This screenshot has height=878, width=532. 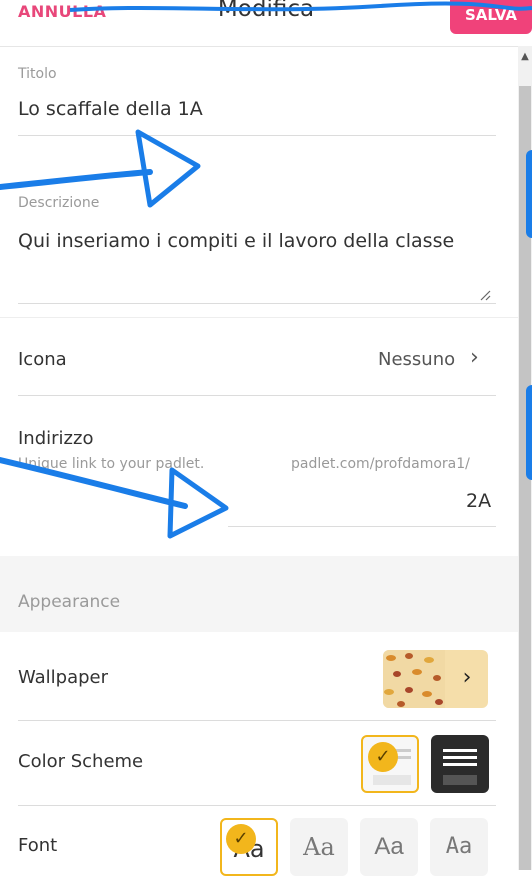 I want to click on header-bar: ANNULLA Modifica SALVA, so click(x=266, y=23).